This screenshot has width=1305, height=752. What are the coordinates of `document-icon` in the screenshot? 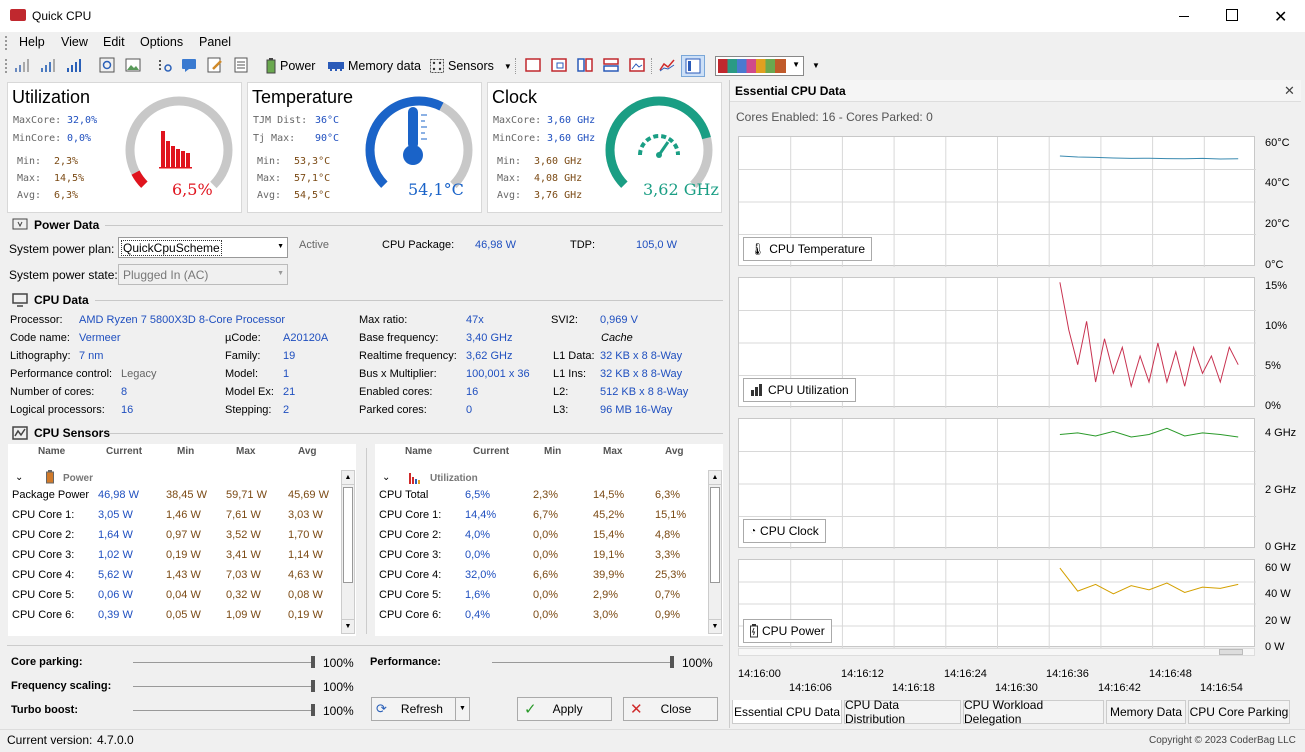 It's located at (241, 65).